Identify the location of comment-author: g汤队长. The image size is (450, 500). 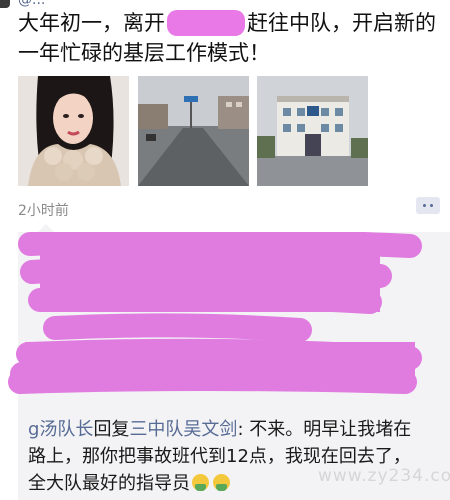
(60, 429).